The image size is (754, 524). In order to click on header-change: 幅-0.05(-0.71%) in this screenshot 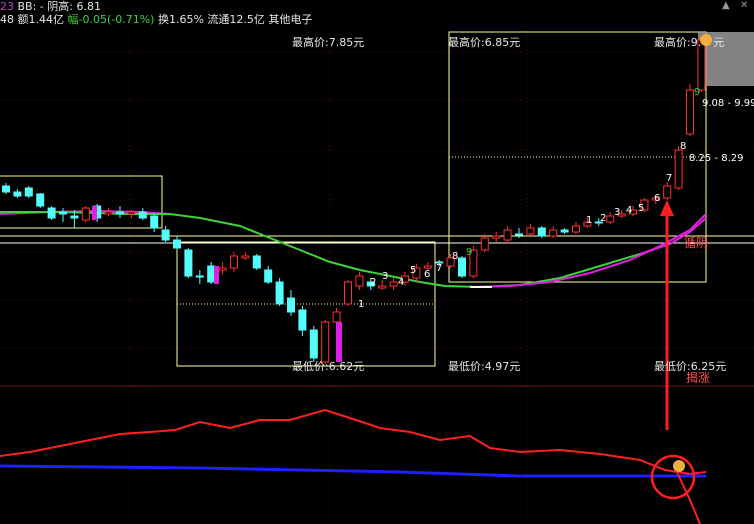, I will do `click(111, 19)`.